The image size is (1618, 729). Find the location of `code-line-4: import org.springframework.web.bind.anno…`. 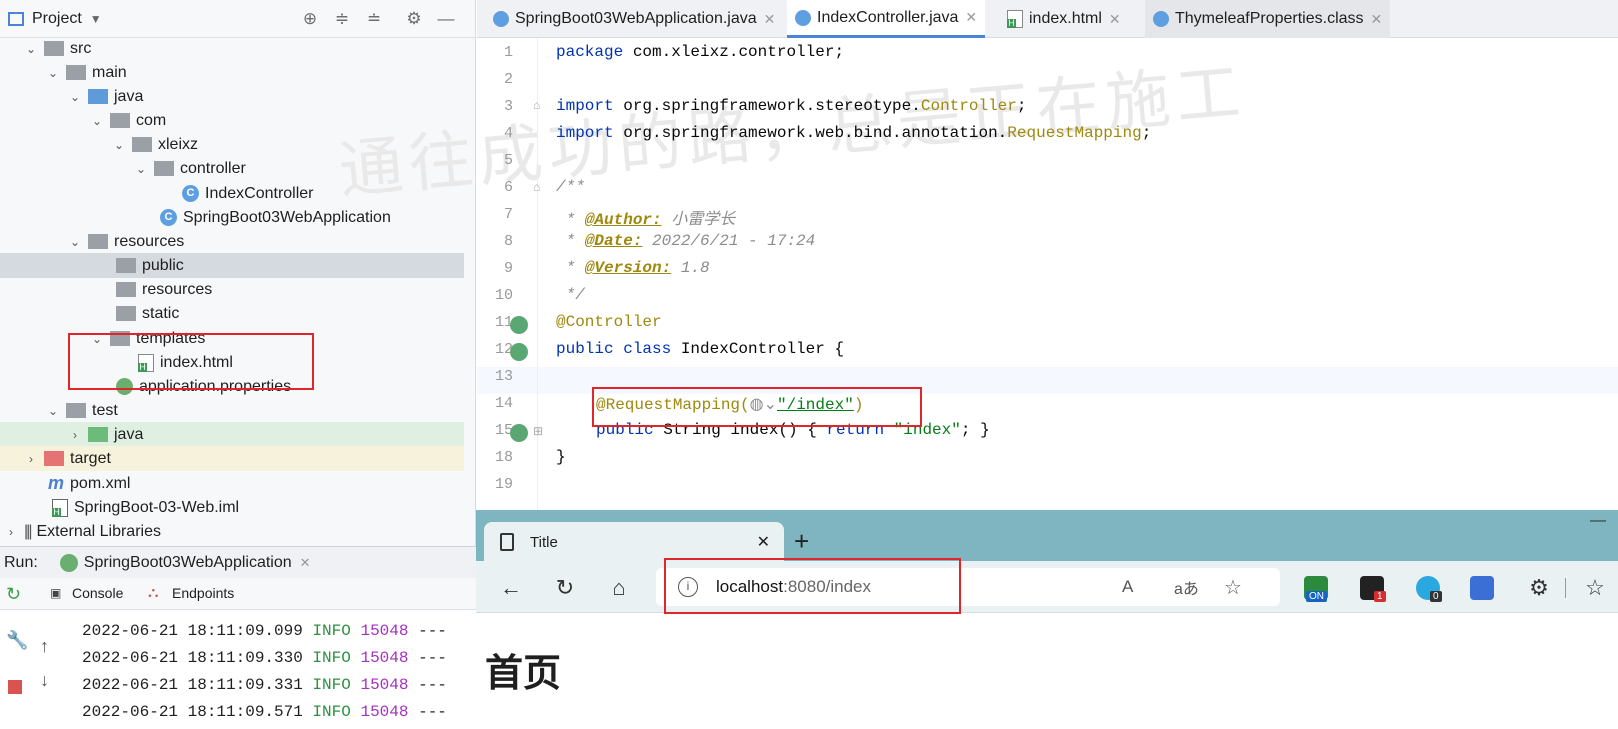

code-line-4: import org.springframework.web.bind.anno… is located at coordinates (854, 133).